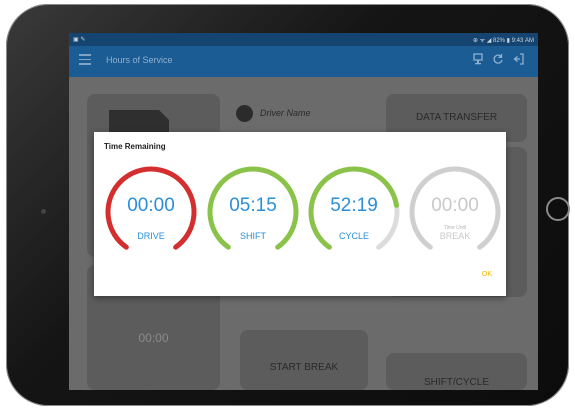 Image resolution: width=575 pixels, height=408 pixels. What do you see at coordinates (151, 236) in the screenshot?
I see `drive-label: DRIVE` at bounding box center [151, 236].